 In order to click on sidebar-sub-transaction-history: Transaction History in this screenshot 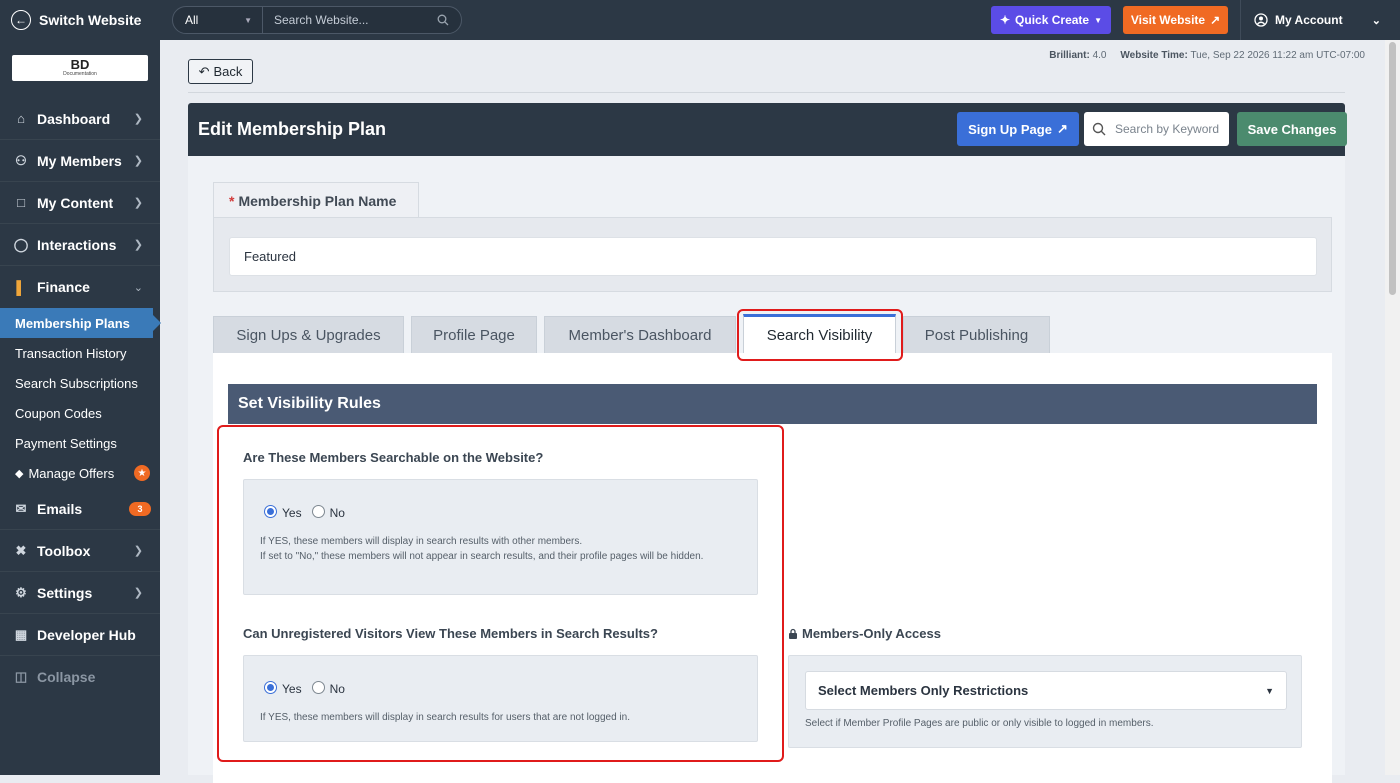, I will do `click(80, 353)`.